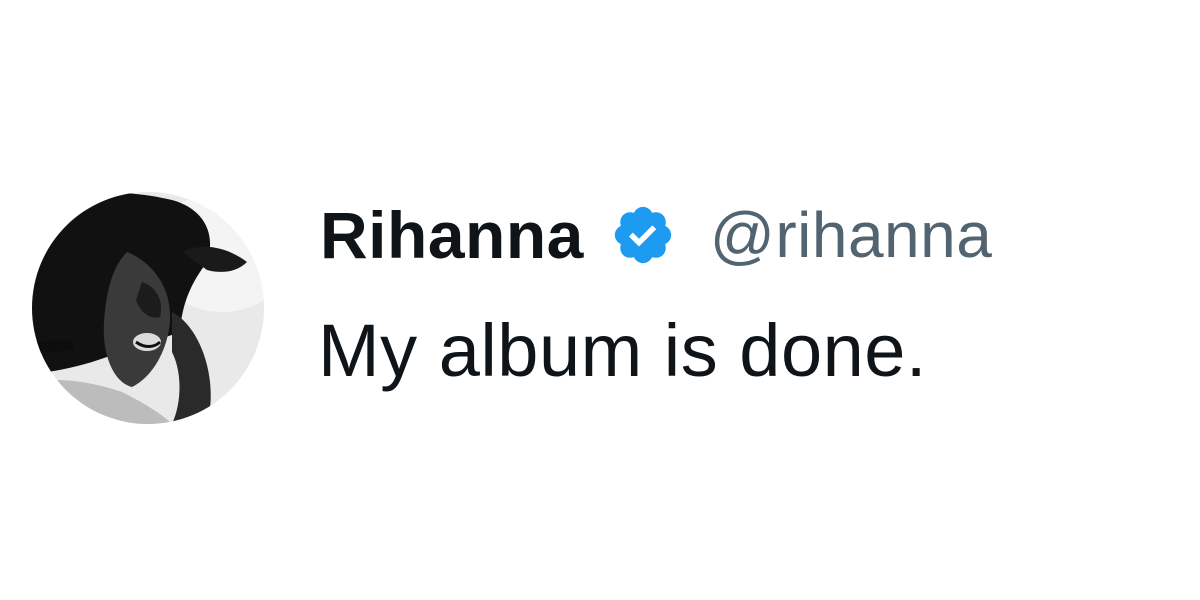  What do you see at coordinates (452, 235) in the screenshot?
I see `display-name: Rihanna` at bounding box center [452, 235].